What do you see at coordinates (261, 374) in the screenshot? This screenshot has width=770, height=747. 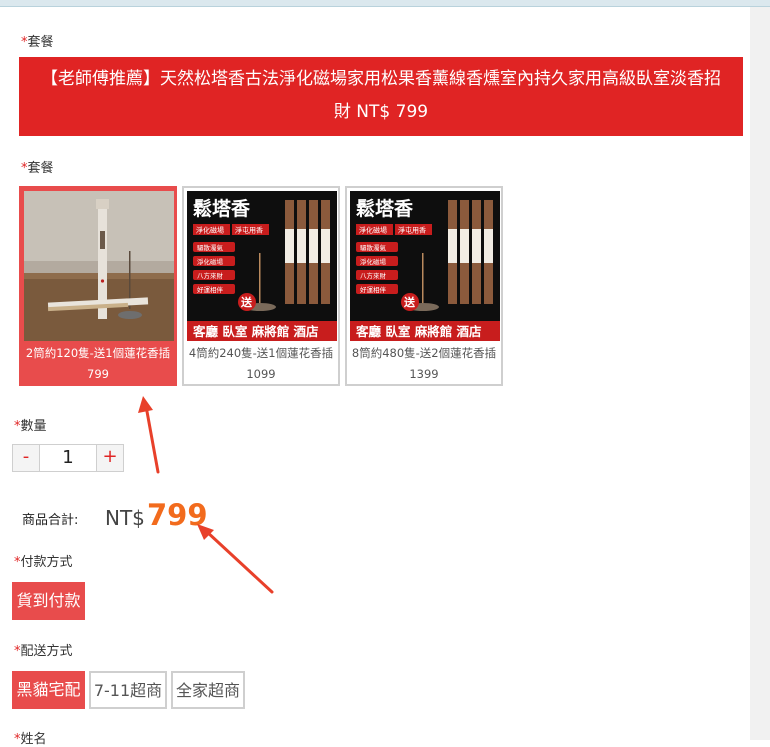 I see `package-price: 1099` at bounding box center [261, 374].